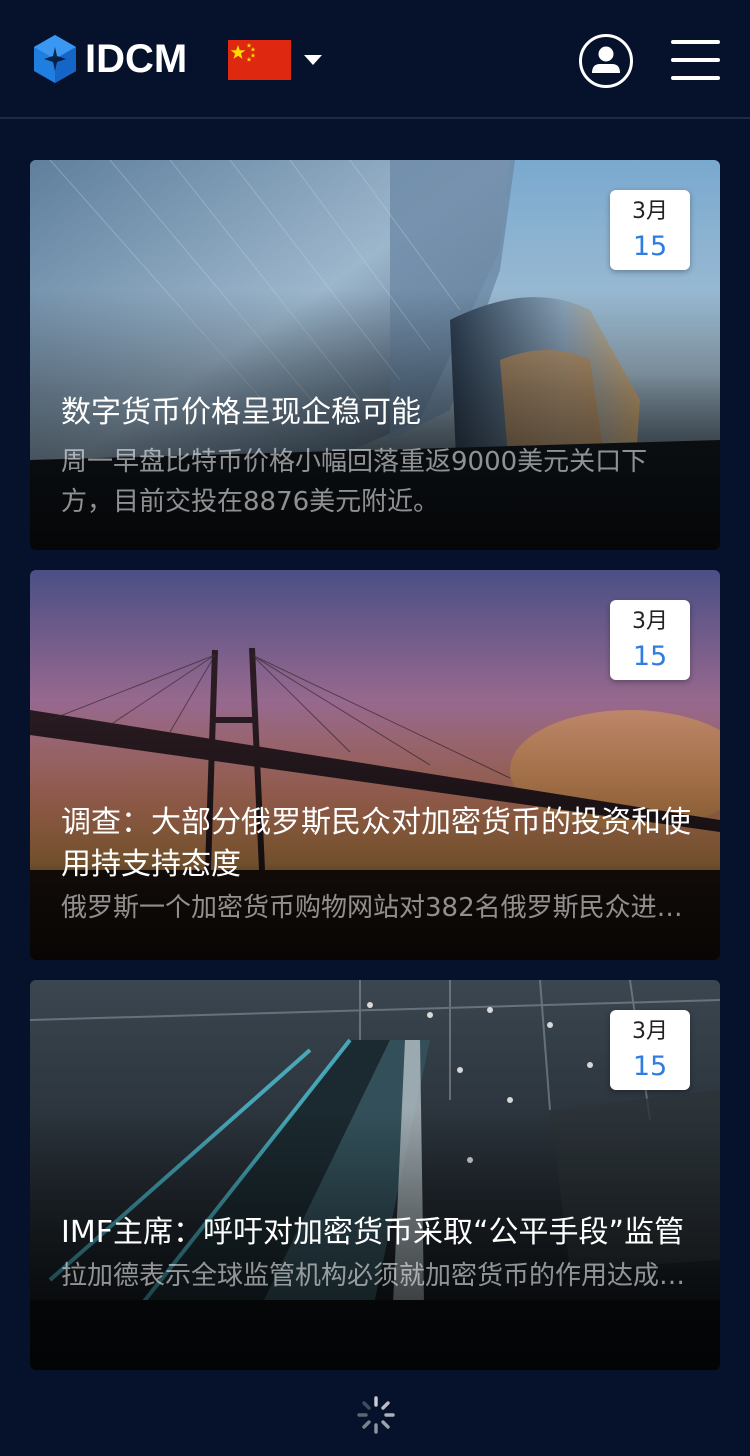  Describe the element at coordinates (241, 412) in the screenshot. I see `article-title: 数字货币价格呈现企稳可能` at that location.